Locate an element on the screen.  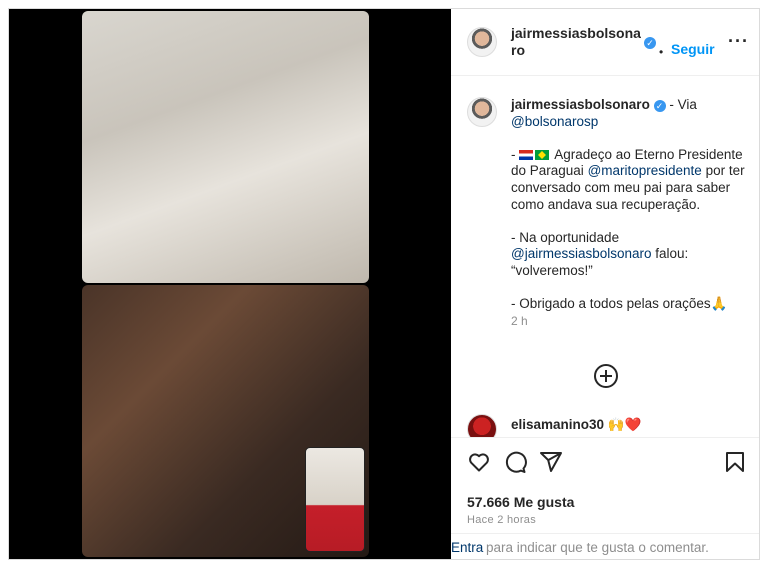
like-heart-icon is located at coordinates (479, 462).